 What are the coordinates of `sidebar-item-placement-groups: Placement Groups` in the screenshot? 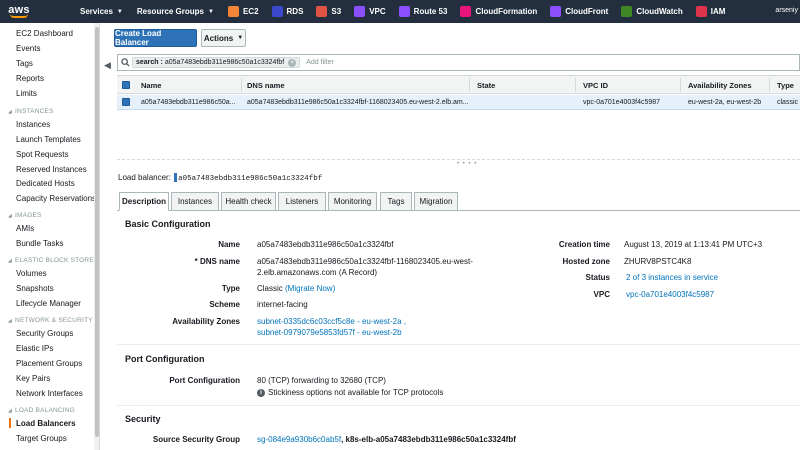 It's located at (49, 363).